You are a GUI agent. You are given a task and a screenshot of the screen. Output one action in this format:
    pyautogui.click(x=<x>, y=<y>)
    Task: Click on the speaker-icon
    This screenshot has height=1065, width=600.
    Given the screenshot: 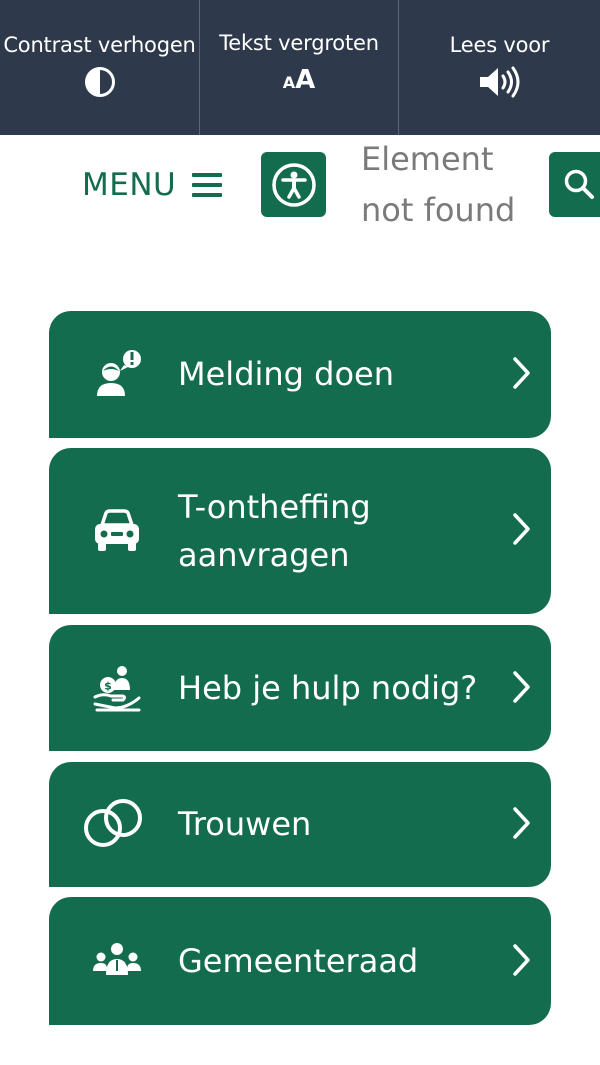 What is the action you would take?
    pyautogui.click(x=500, y=82)
    